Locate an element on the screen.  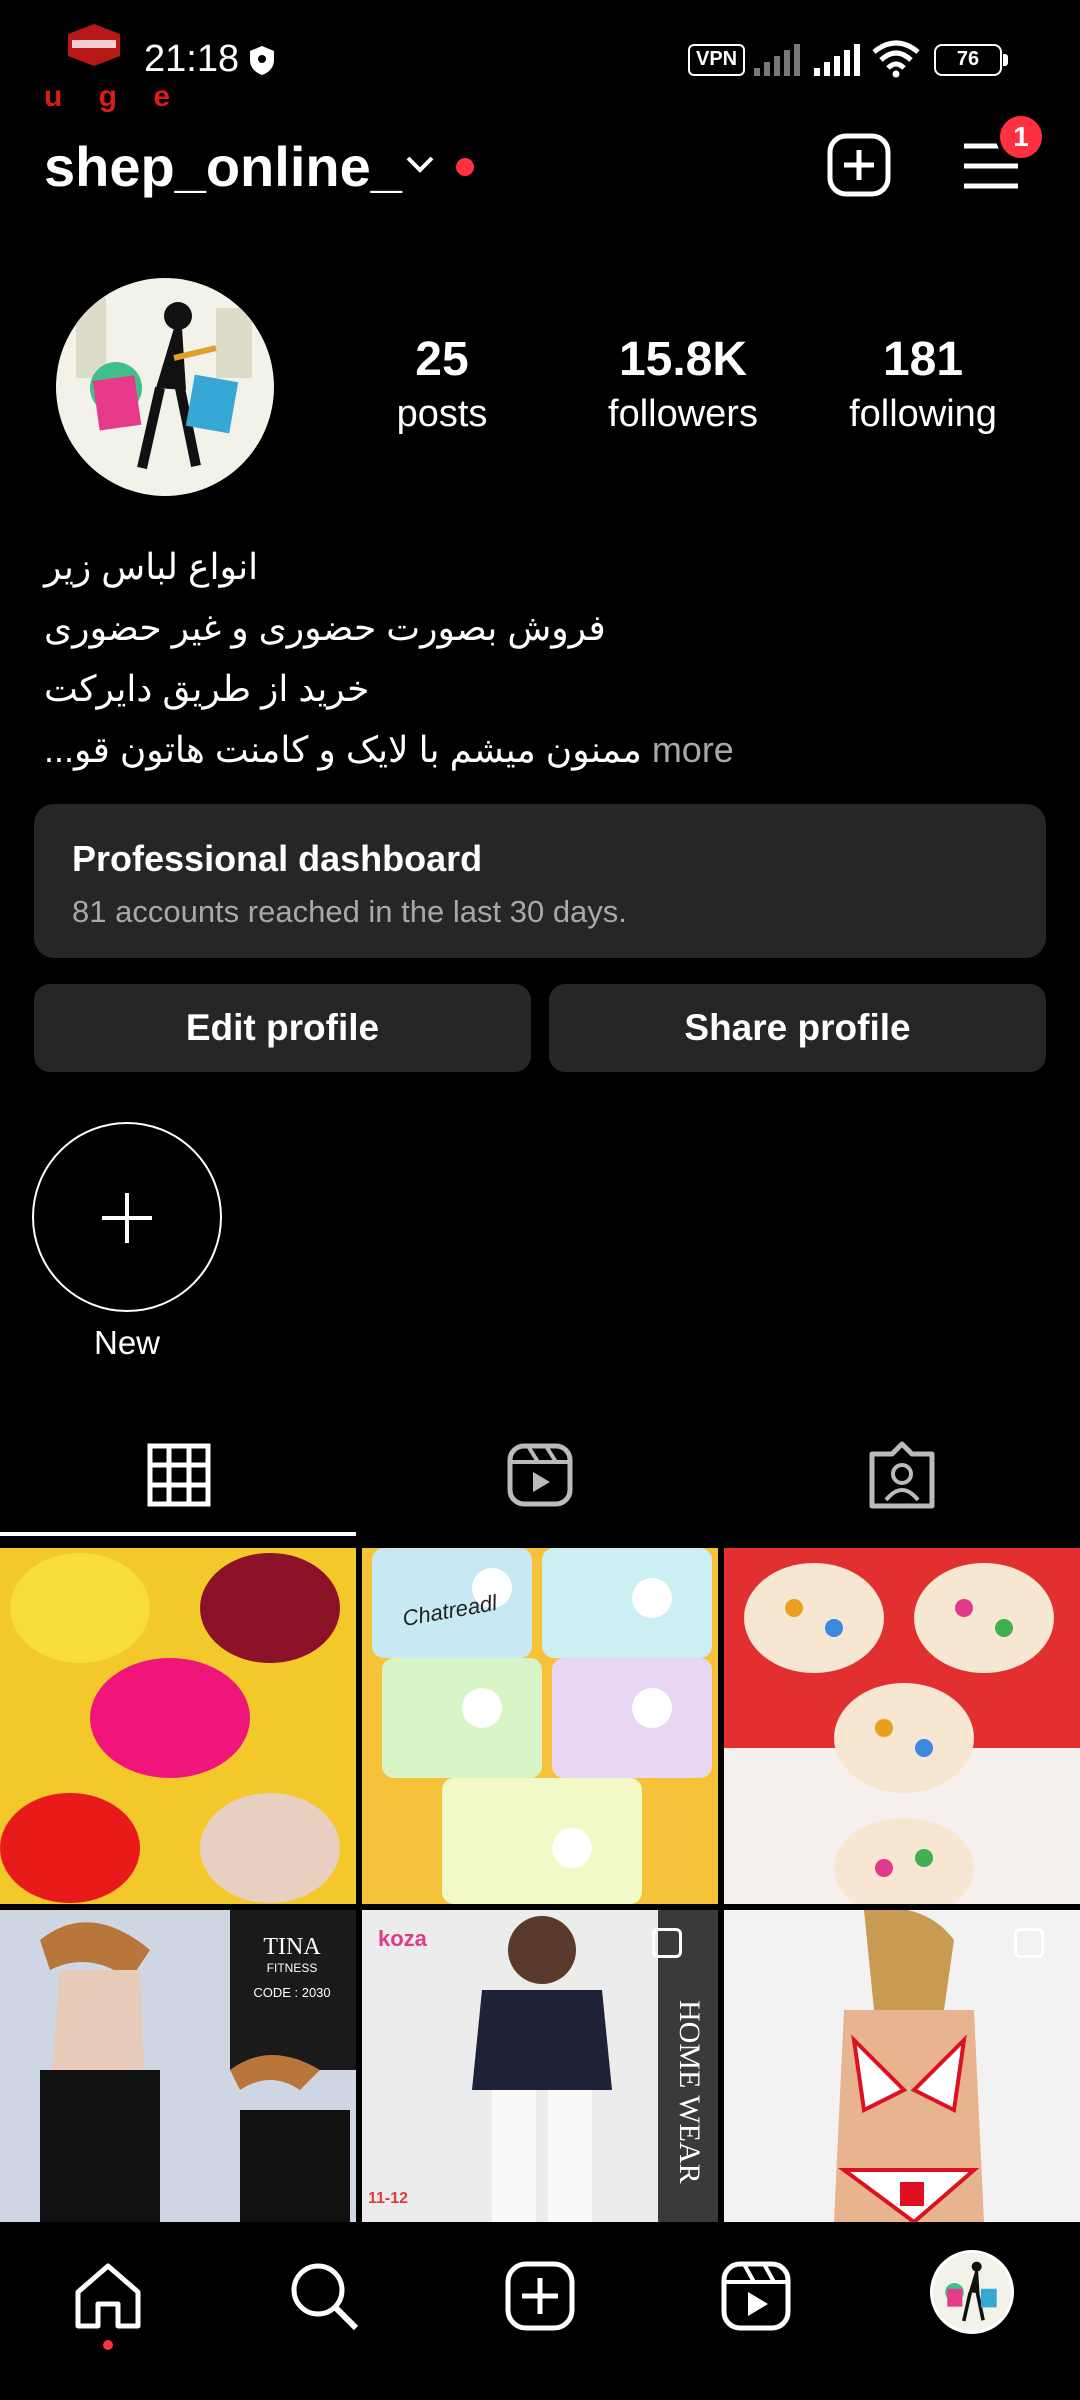
app-logo-icon is located at coordinates (94, 45).